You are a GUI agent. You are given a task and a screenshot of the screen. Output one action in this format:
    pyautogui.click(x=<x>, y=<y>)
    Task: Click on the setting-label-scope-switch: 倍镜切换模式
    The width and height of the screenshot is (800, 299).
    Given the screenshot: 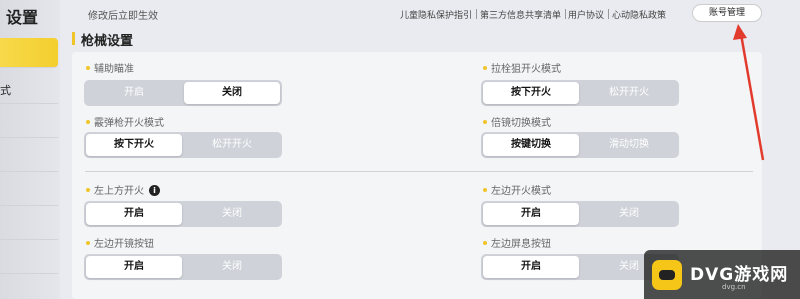 What is the action you would take?
    pyautogui.click(x=517, y=121)
    